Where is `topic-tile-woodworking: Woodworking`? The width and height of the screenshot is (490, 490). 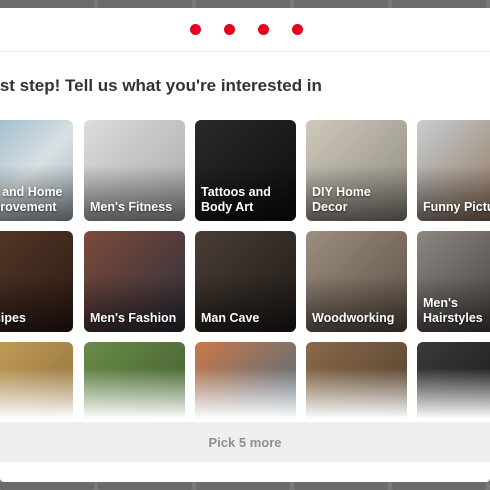 topic-tile-woodworking: Woodworking is located at coordinates (356, 281).